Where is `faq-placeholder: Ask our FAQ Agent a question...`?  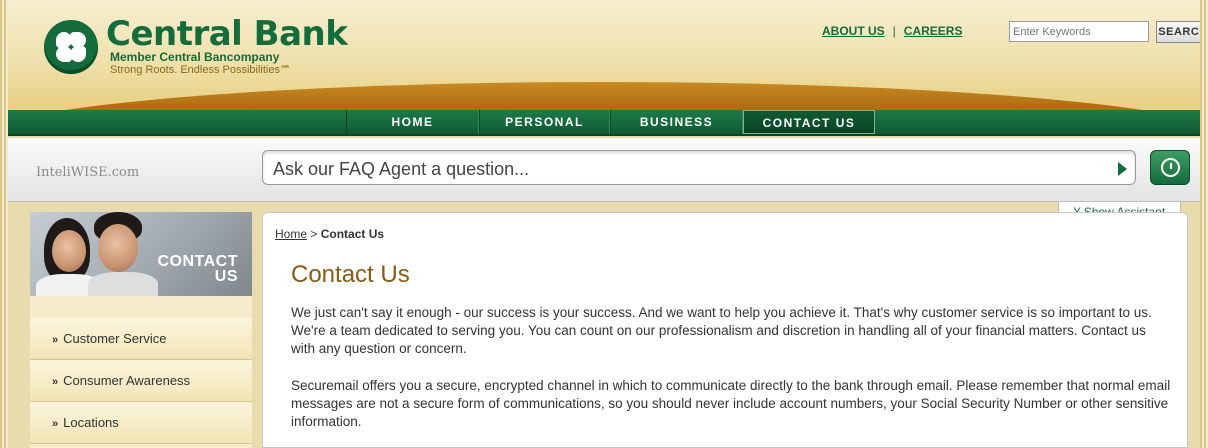 faq-placeholder: Ask our FAQ Agent a question... is located at coordinates (401, 169).